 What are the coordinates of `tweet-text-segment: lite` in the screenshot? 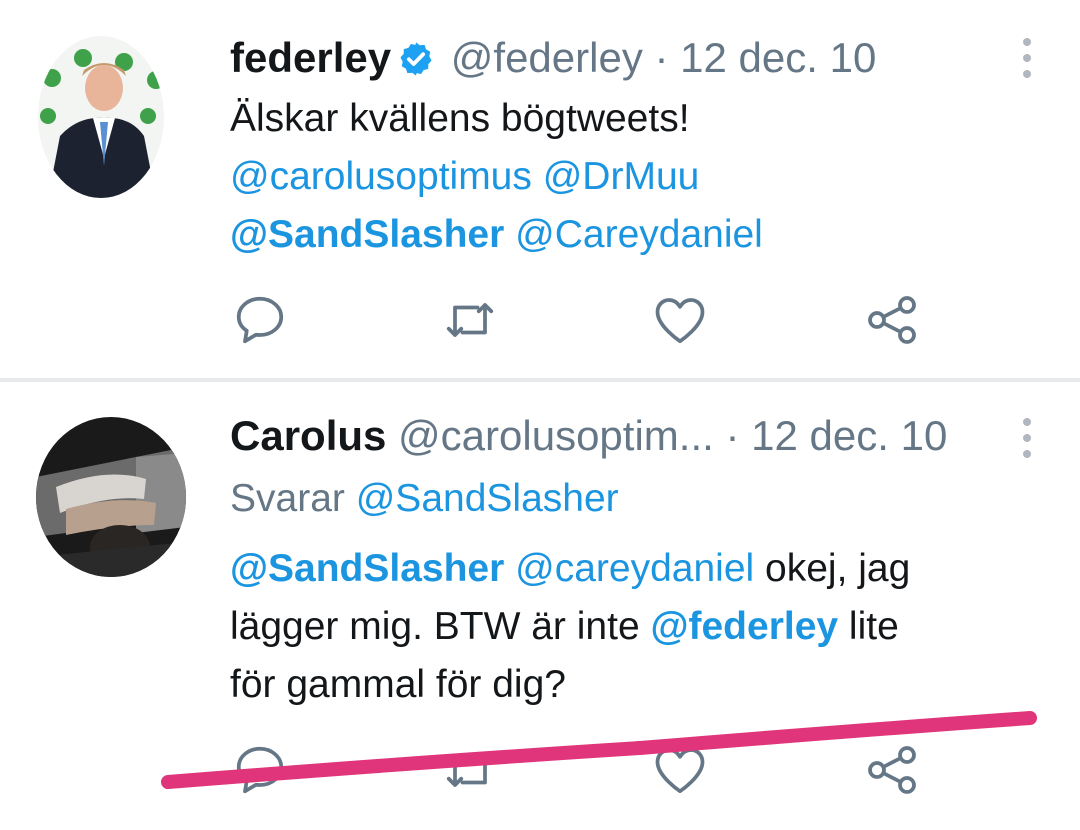 It's located at (868, 626).